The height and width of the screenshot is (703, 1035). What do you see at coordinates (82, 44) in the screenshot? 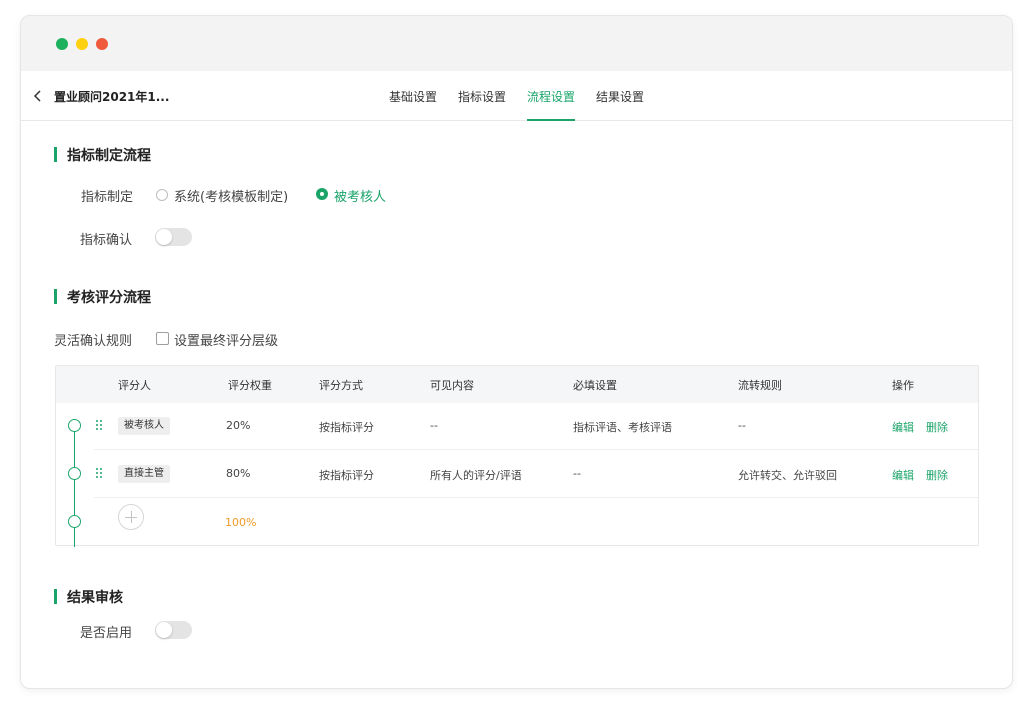
I see `window-minimize-button` at bounding box center [82, 44].